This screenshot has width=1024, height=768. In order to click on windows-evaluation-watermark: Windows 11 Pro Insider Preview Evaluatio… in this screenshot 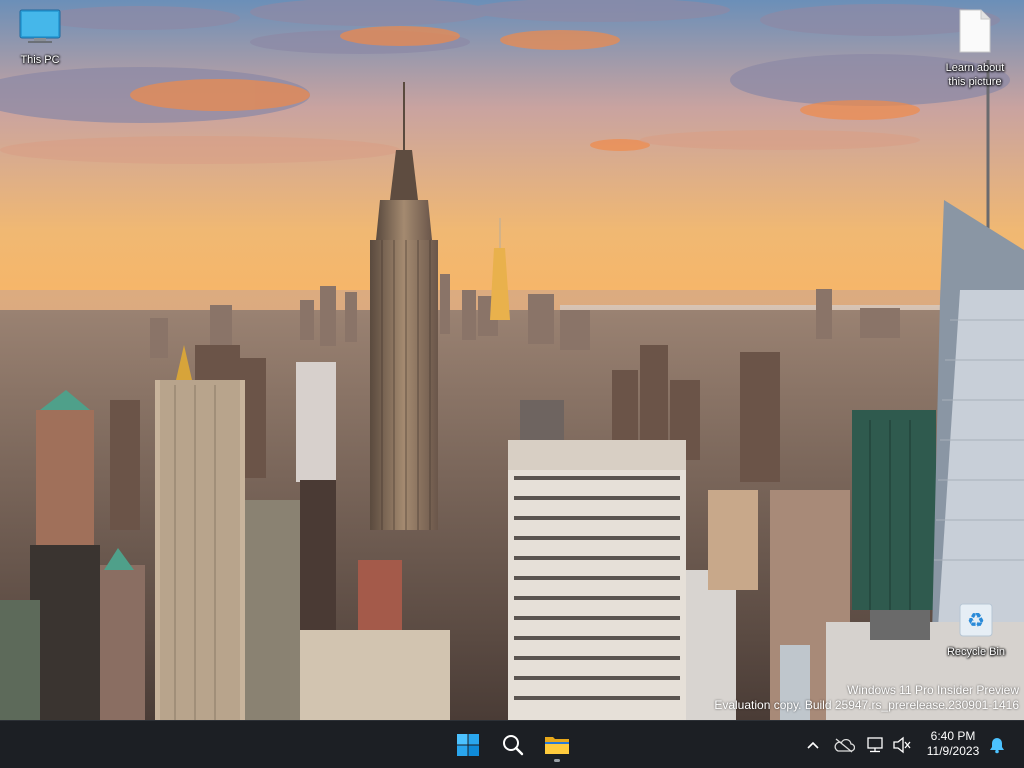, I will do `click(866, 698)`.